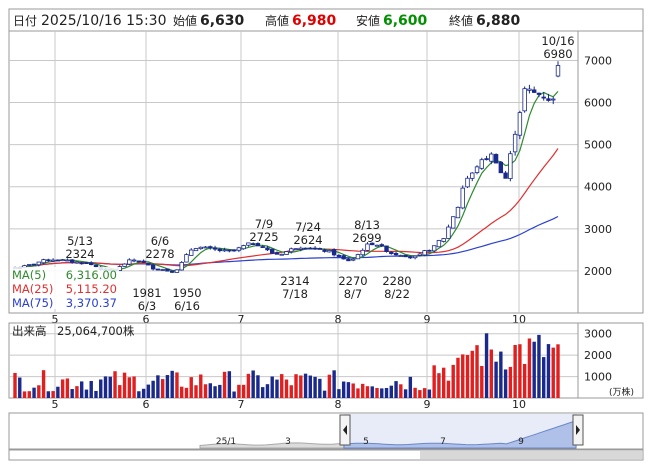 Image resolution: width=653 pixels, height=470 pixels. I want to click on price-tick-label: 2000, so click(598, 271).